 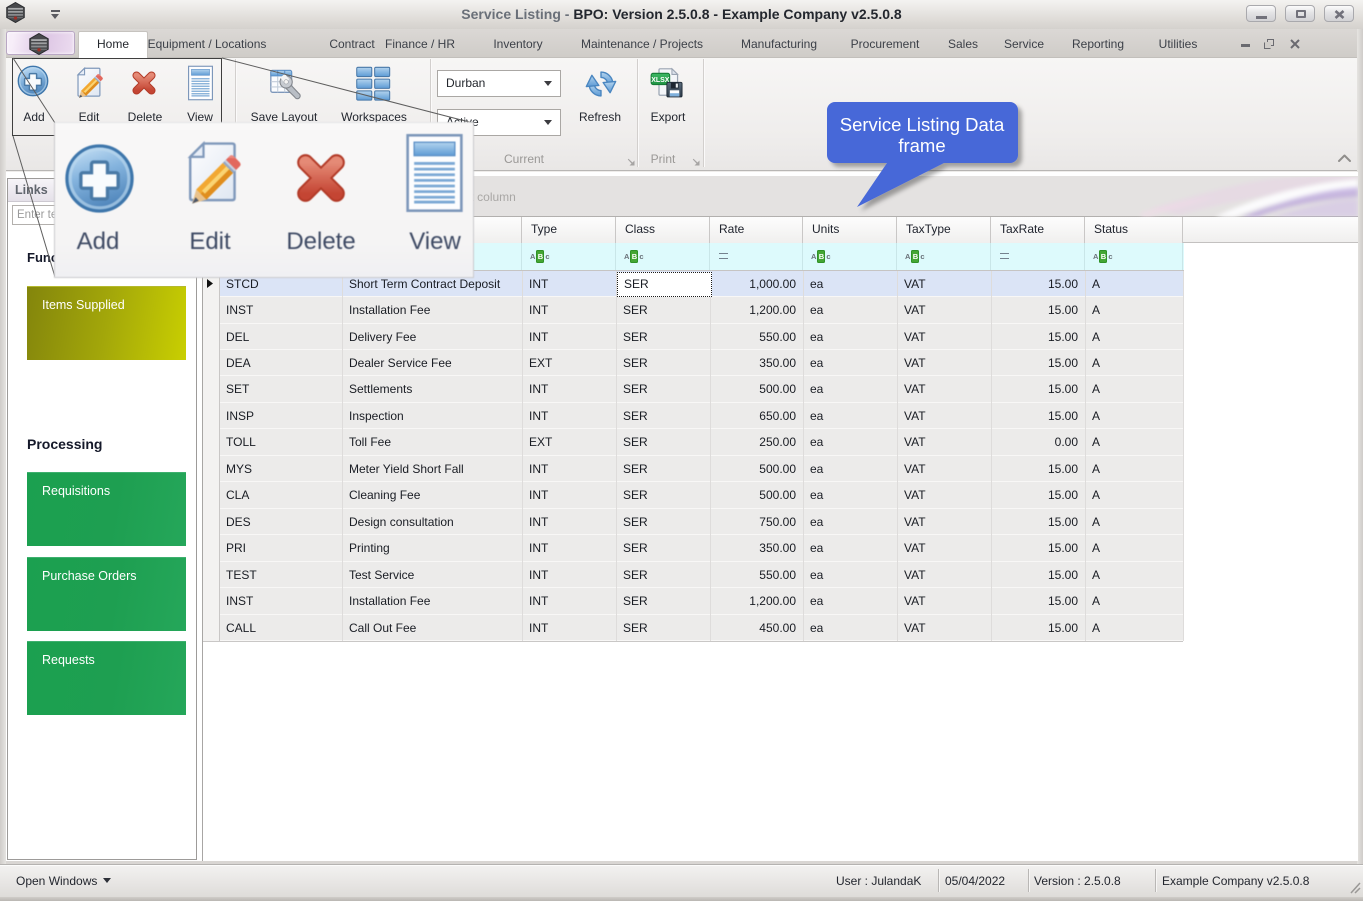 What do you see at coordinates (922, 124) in the screenshot?
I see `svg-text: Service Listing Data` at bounding box center [922, 124].